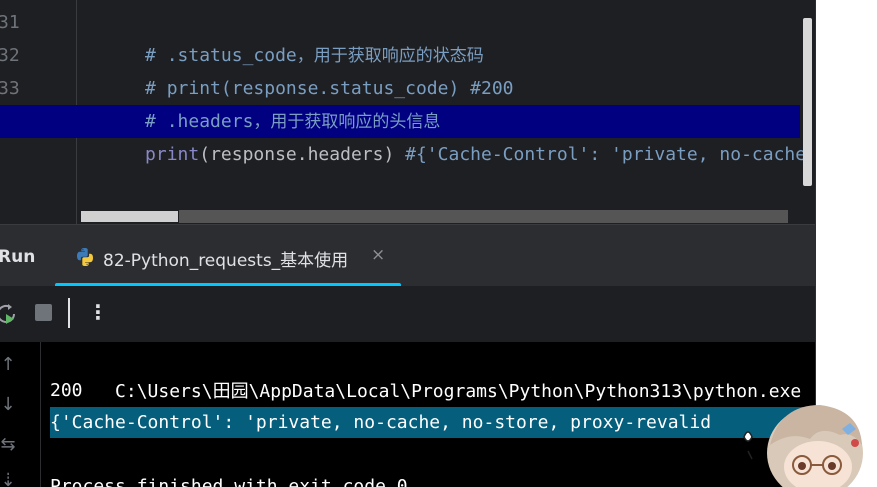 The image size is (877, 487). Describe the element at coordinates (230, 391) in the screenshot. I see `path-cjk: 田园` at that location.